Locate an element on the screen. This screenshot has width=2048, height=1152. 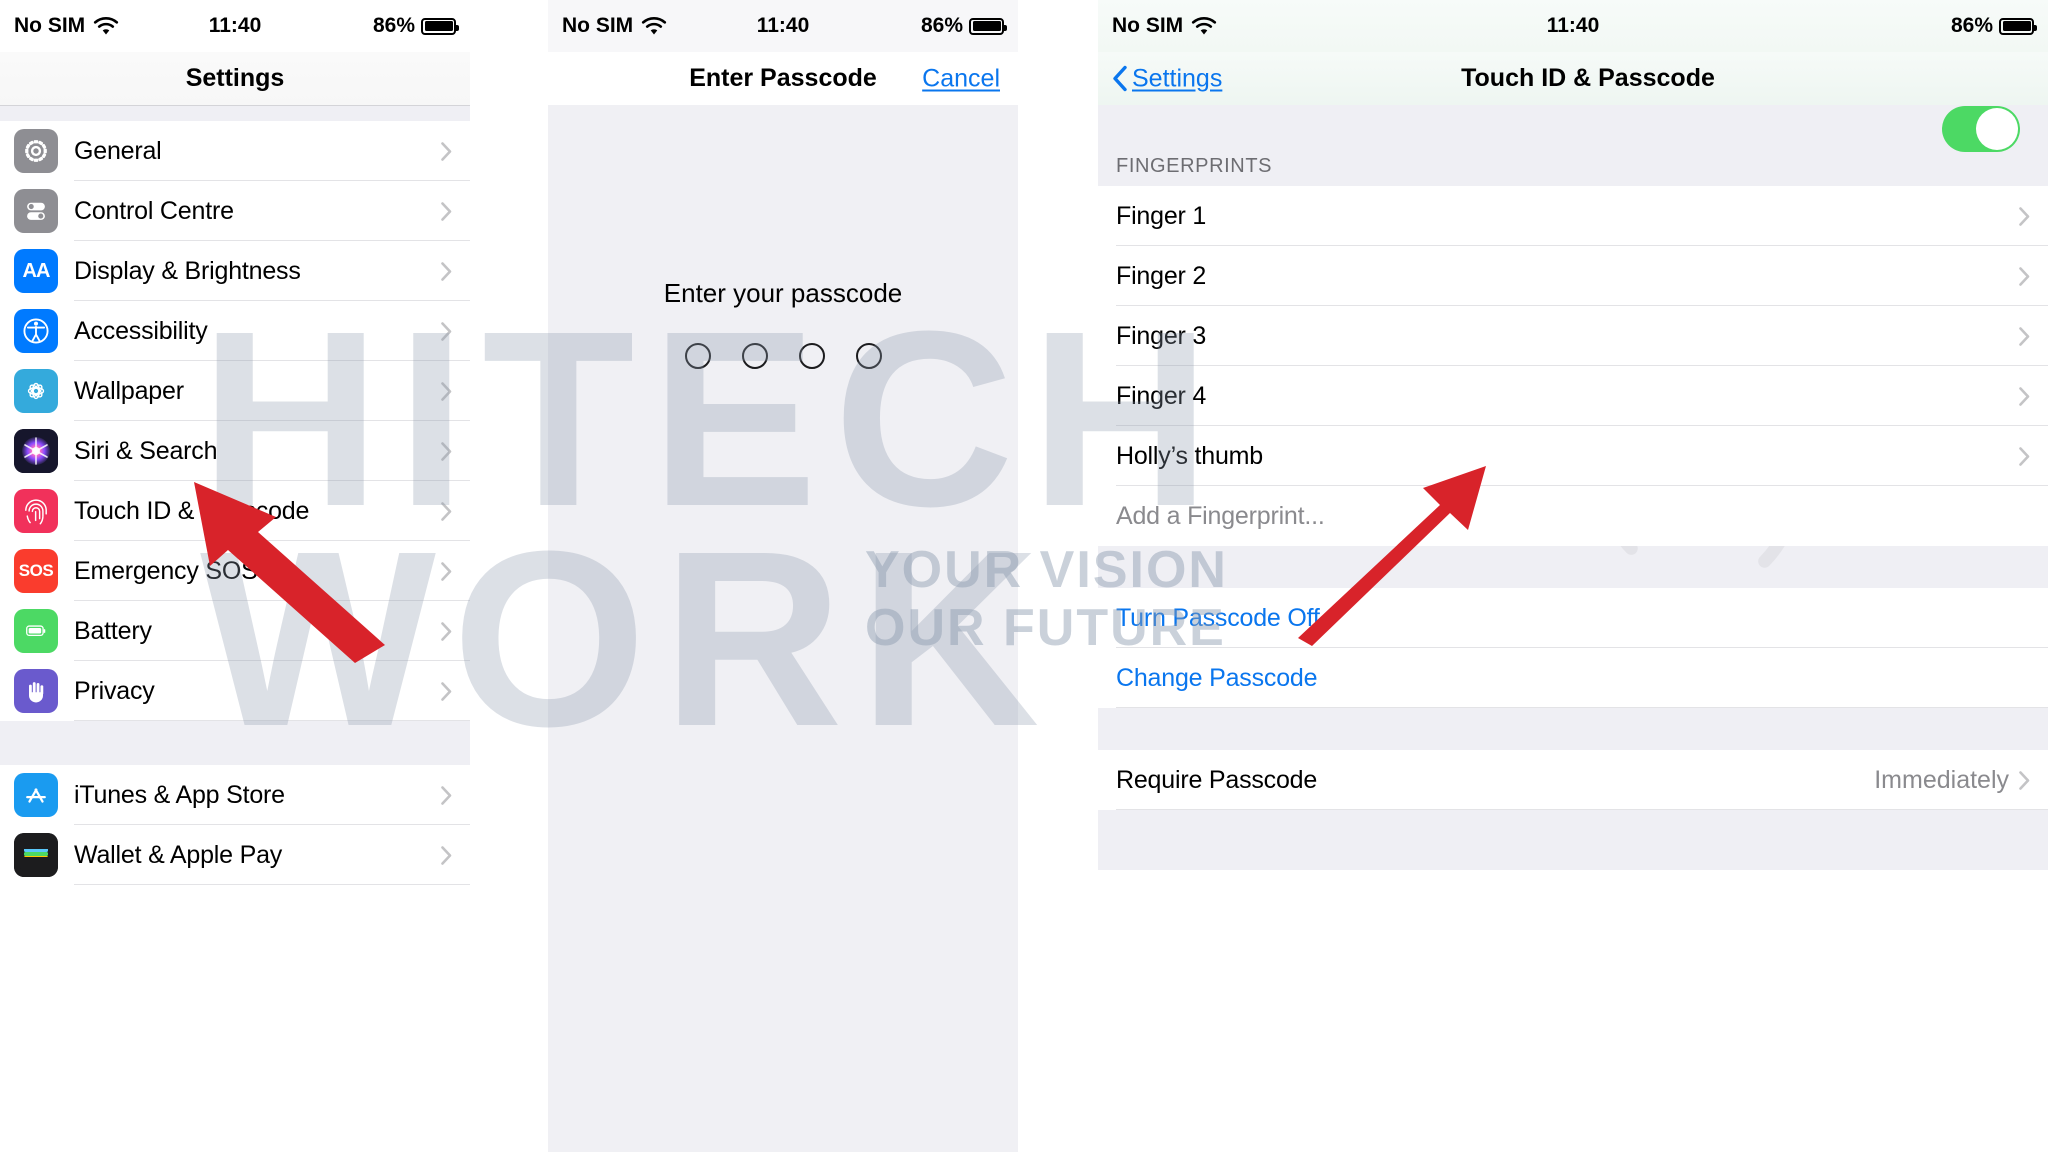
settings-row-emergency-sos: SOS Emergency SOS is located at coordinates (235, 571).